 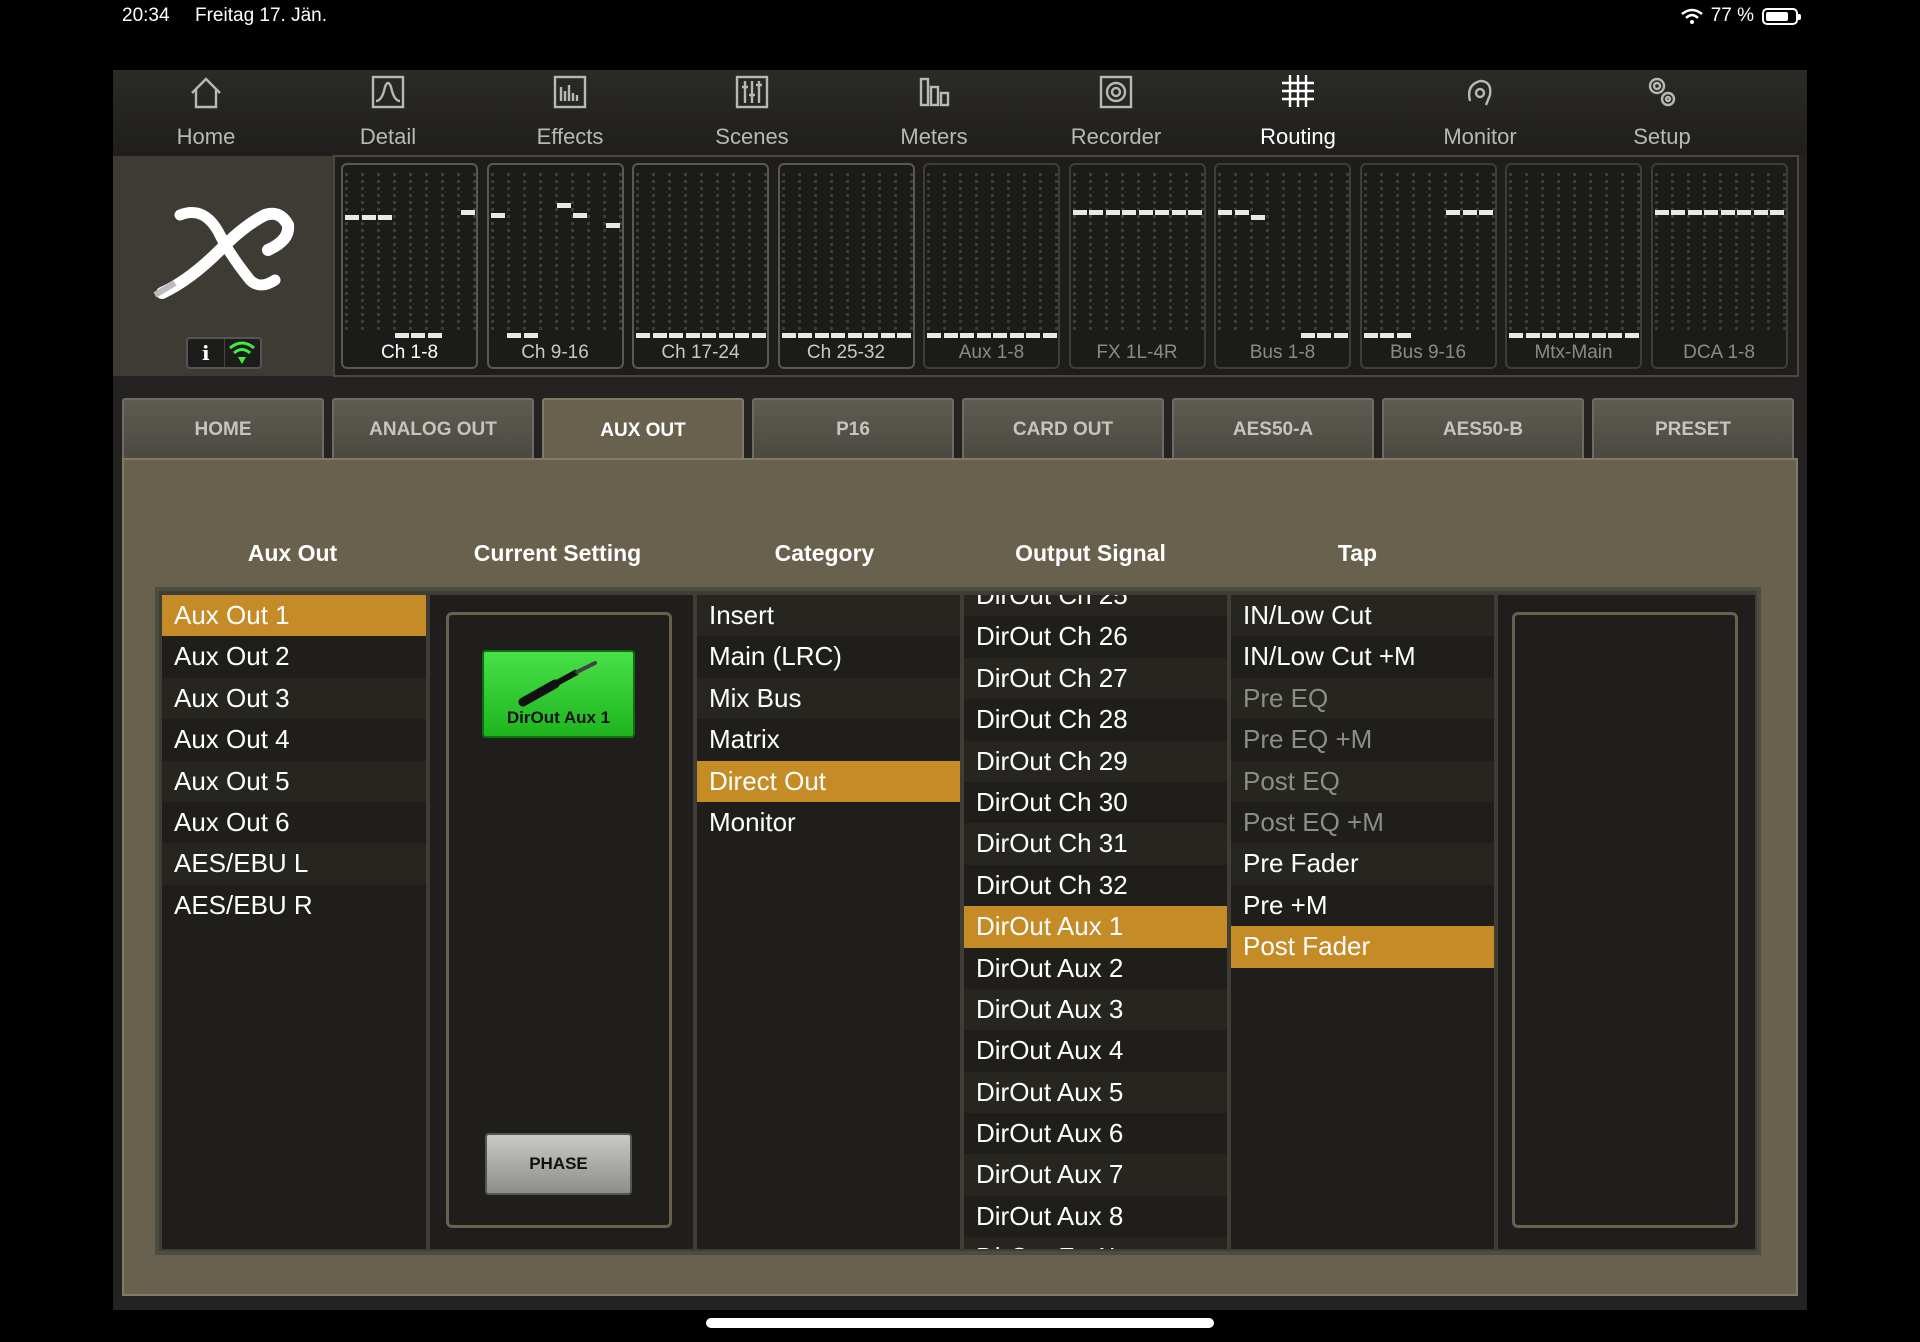 I want to click on output-signal-item: DirOut Aux 7, so click(x=1095, y=1175).